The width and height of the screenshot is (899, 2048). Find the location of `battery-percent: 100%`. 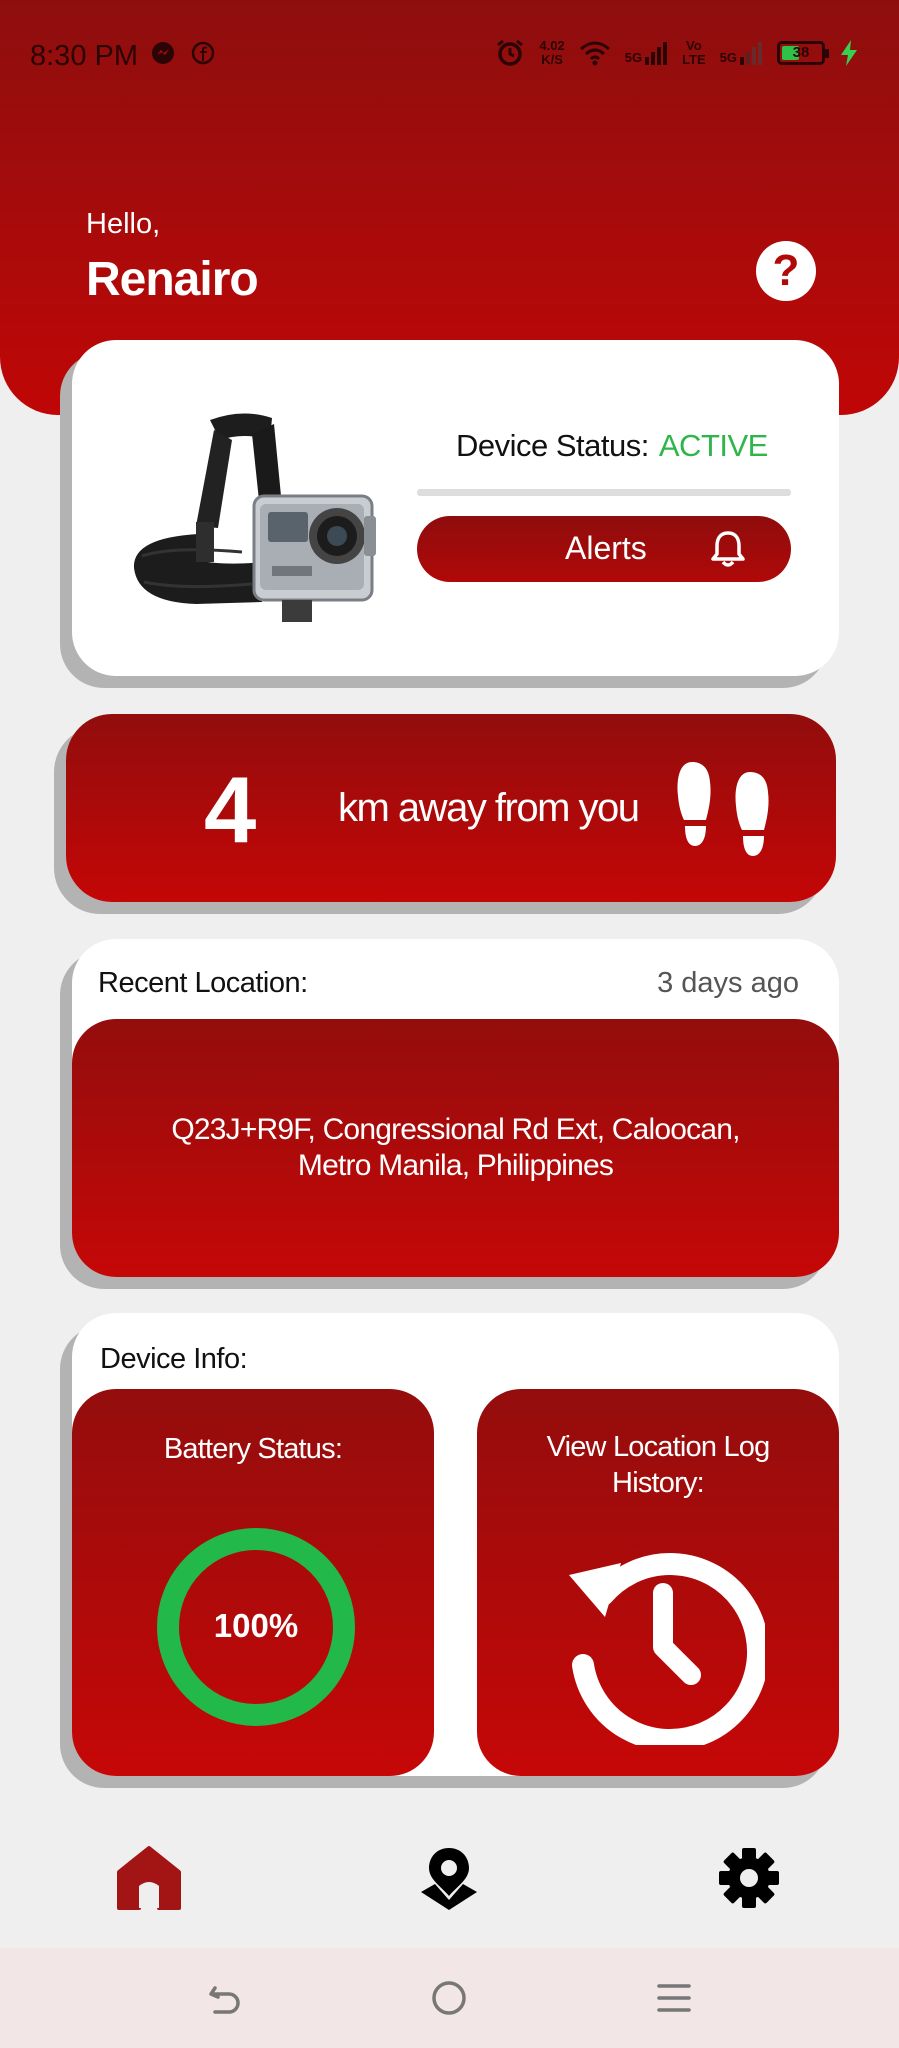

battery-percent: 100% is located at coordinates (256, 1625).